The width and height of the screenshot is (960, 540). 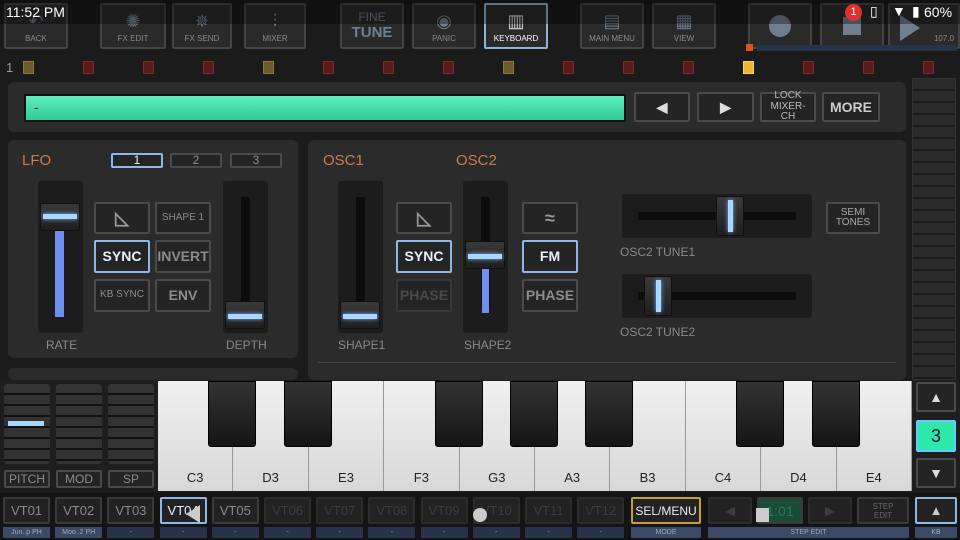 What do you see at coordinates (183, 218) in the screenshot?
I see `lfo-shape-button: SHAPE 1` at bounding box center [183, 218].